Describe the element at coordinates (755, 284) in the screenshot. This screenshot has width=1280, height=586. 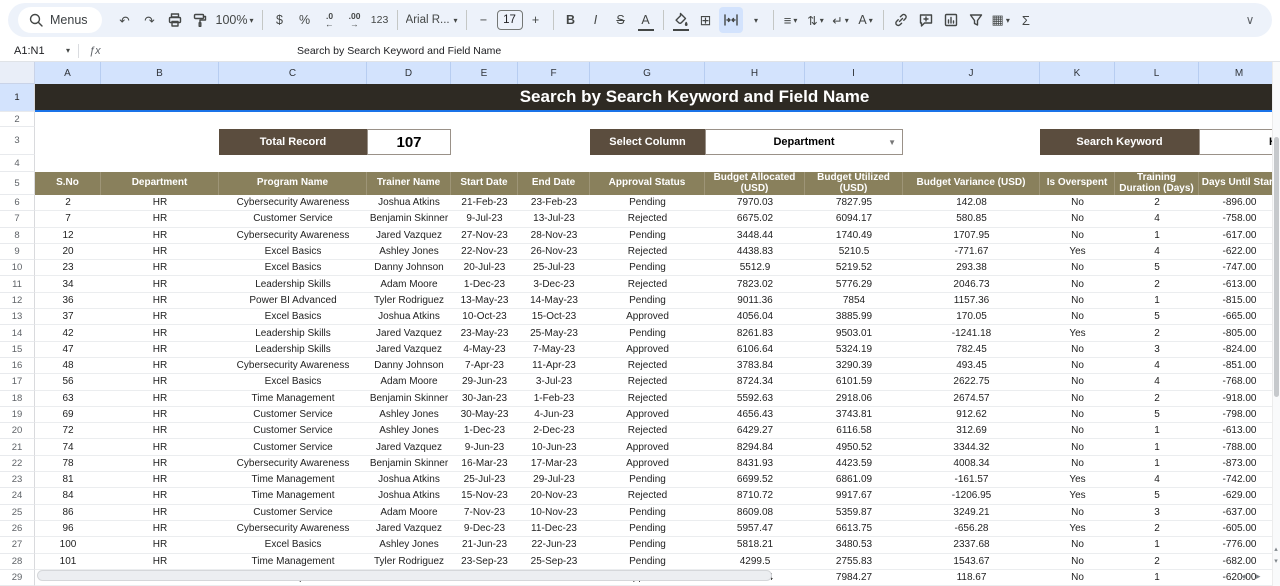
I see `table-cell: 7823.02` at that location.